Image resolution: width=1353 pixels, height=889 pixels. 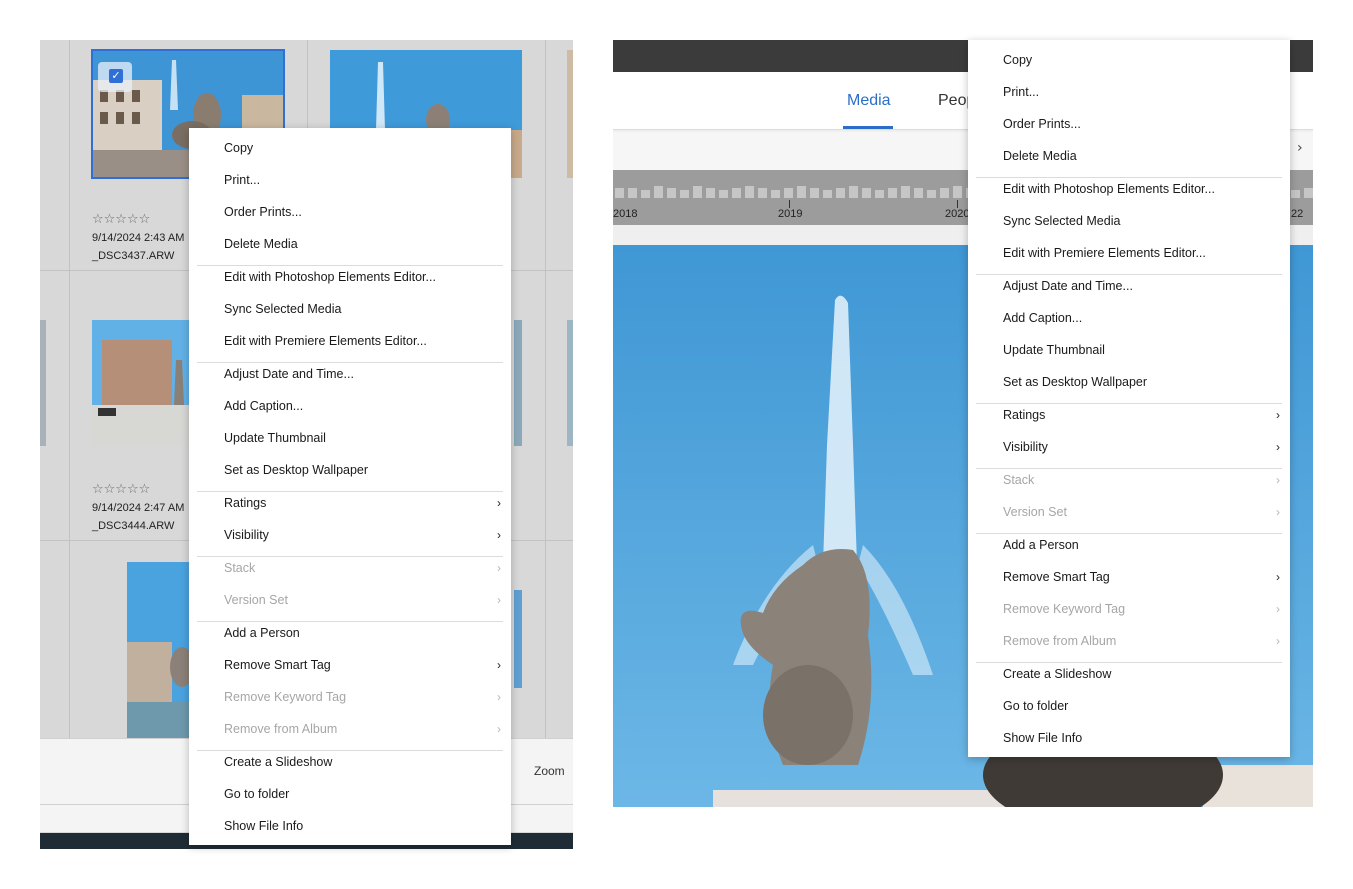 What do you see at coordinates (115, 77) in the screenshot?
I see `selection-checkbox: ✓` at bounding box center [115, 77].